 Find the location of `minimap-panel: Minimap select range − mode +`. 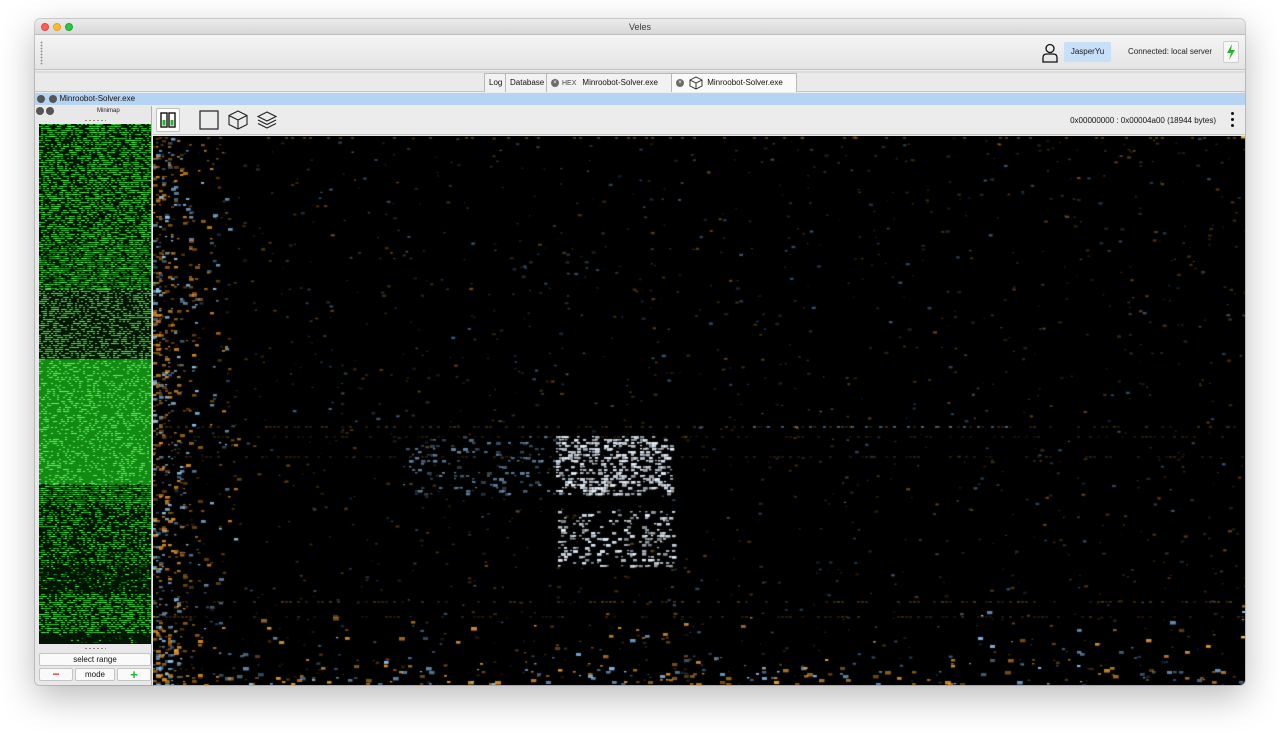

minimap-panel: Minimap select range − mode + is located at coordinates (93, 395).